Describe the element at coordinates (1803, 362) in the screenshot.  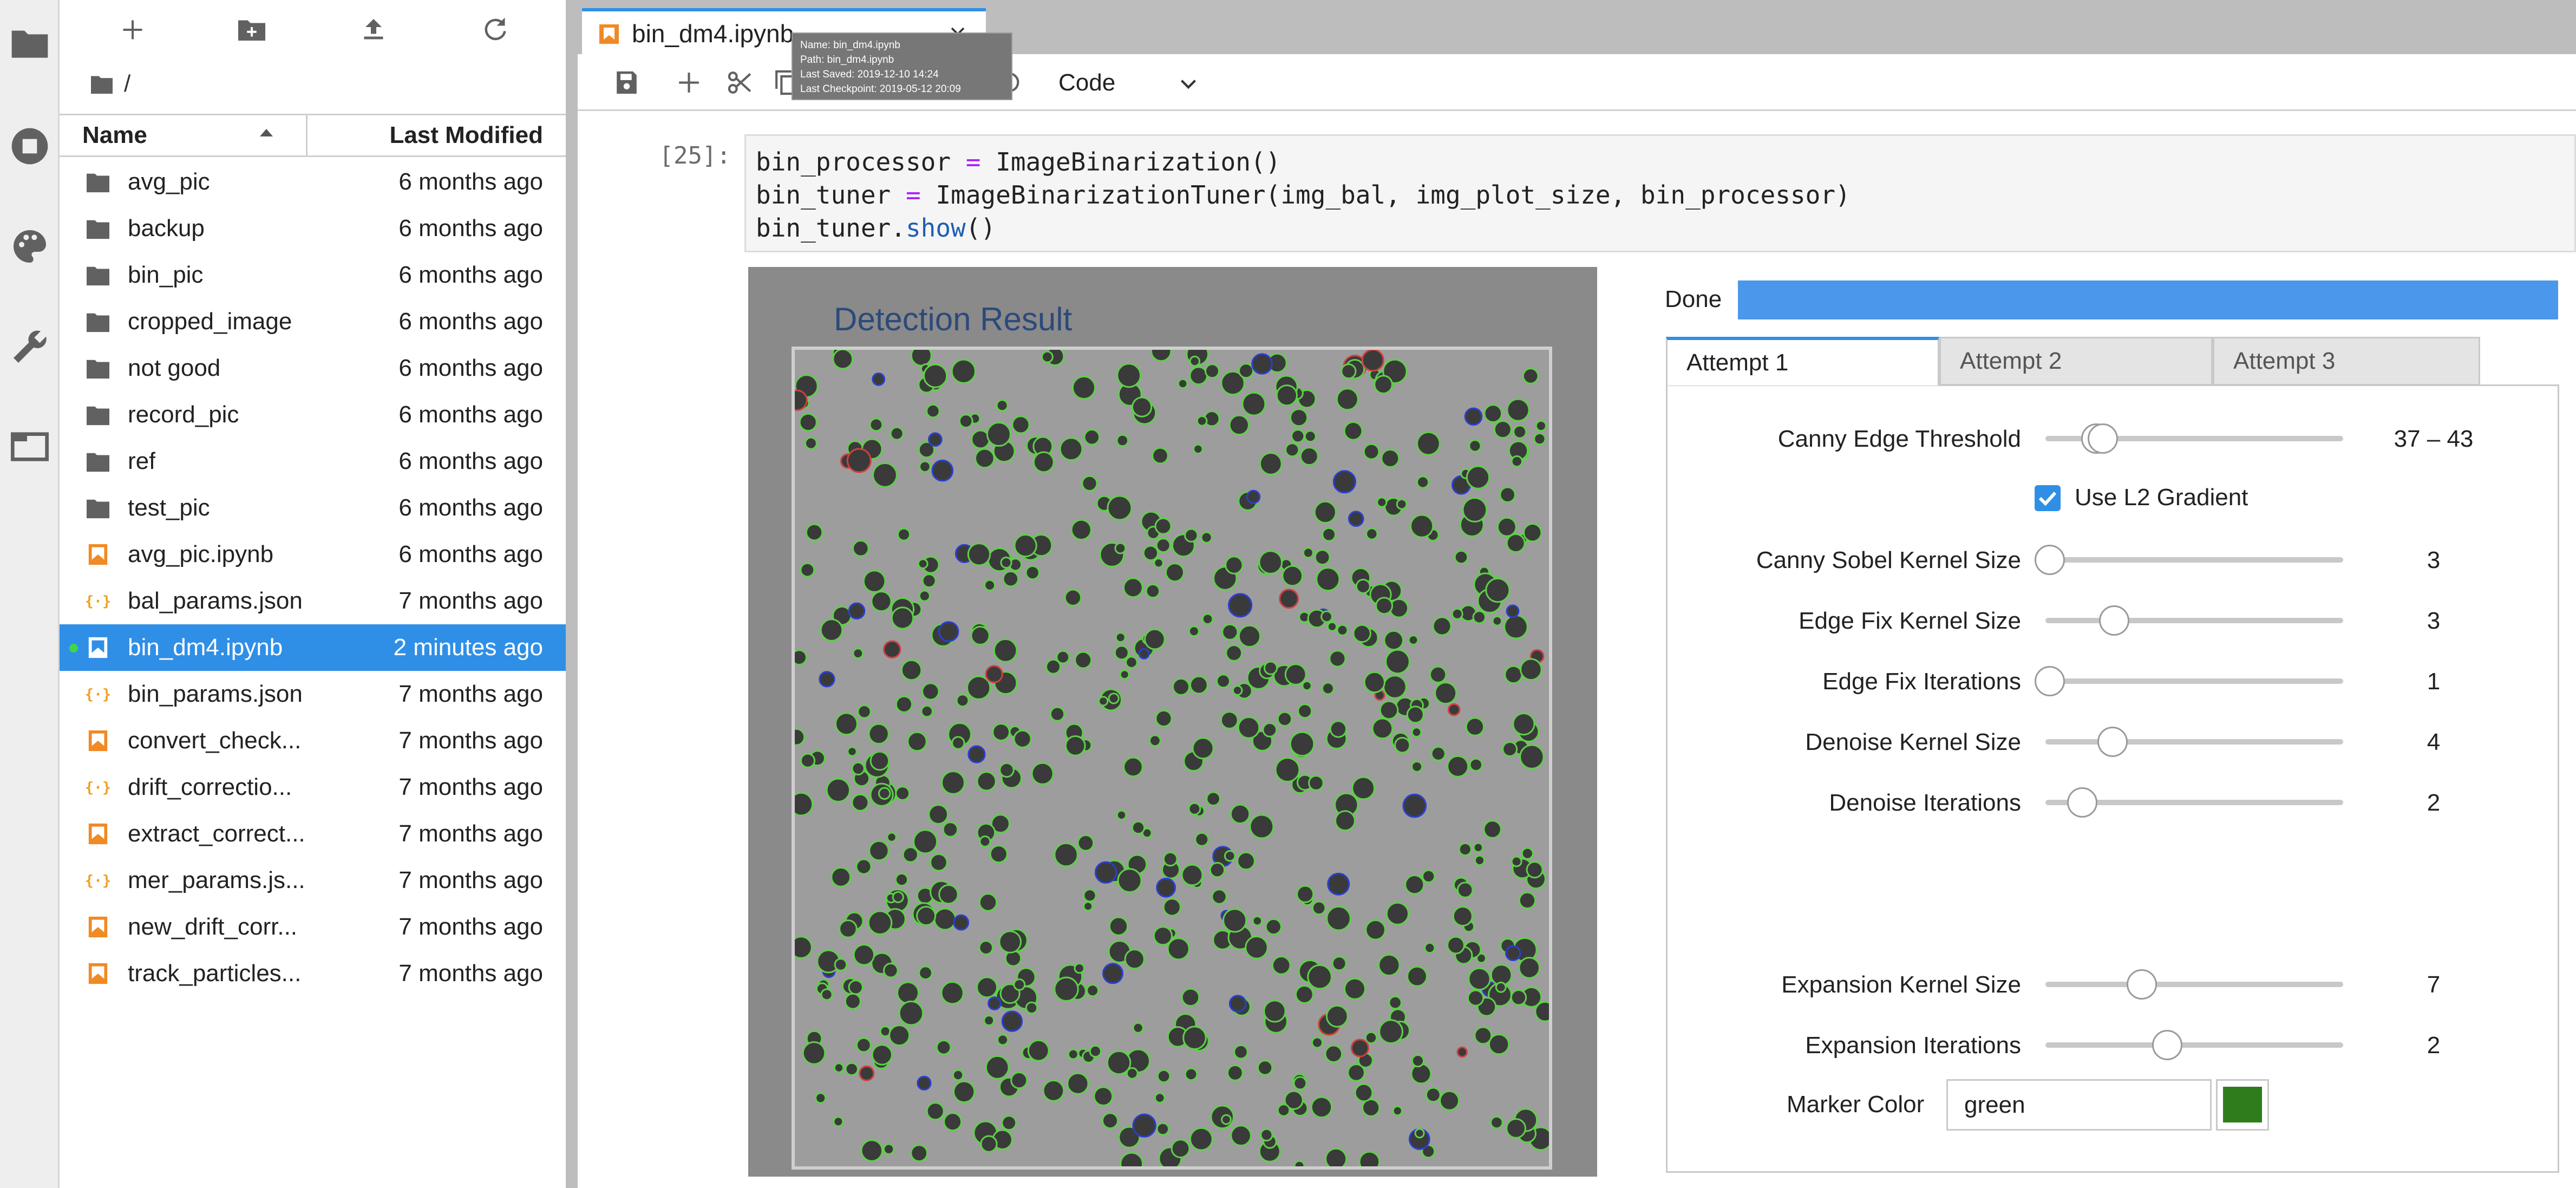
I see `tab-attempt-1: Attempt 1` at that location.